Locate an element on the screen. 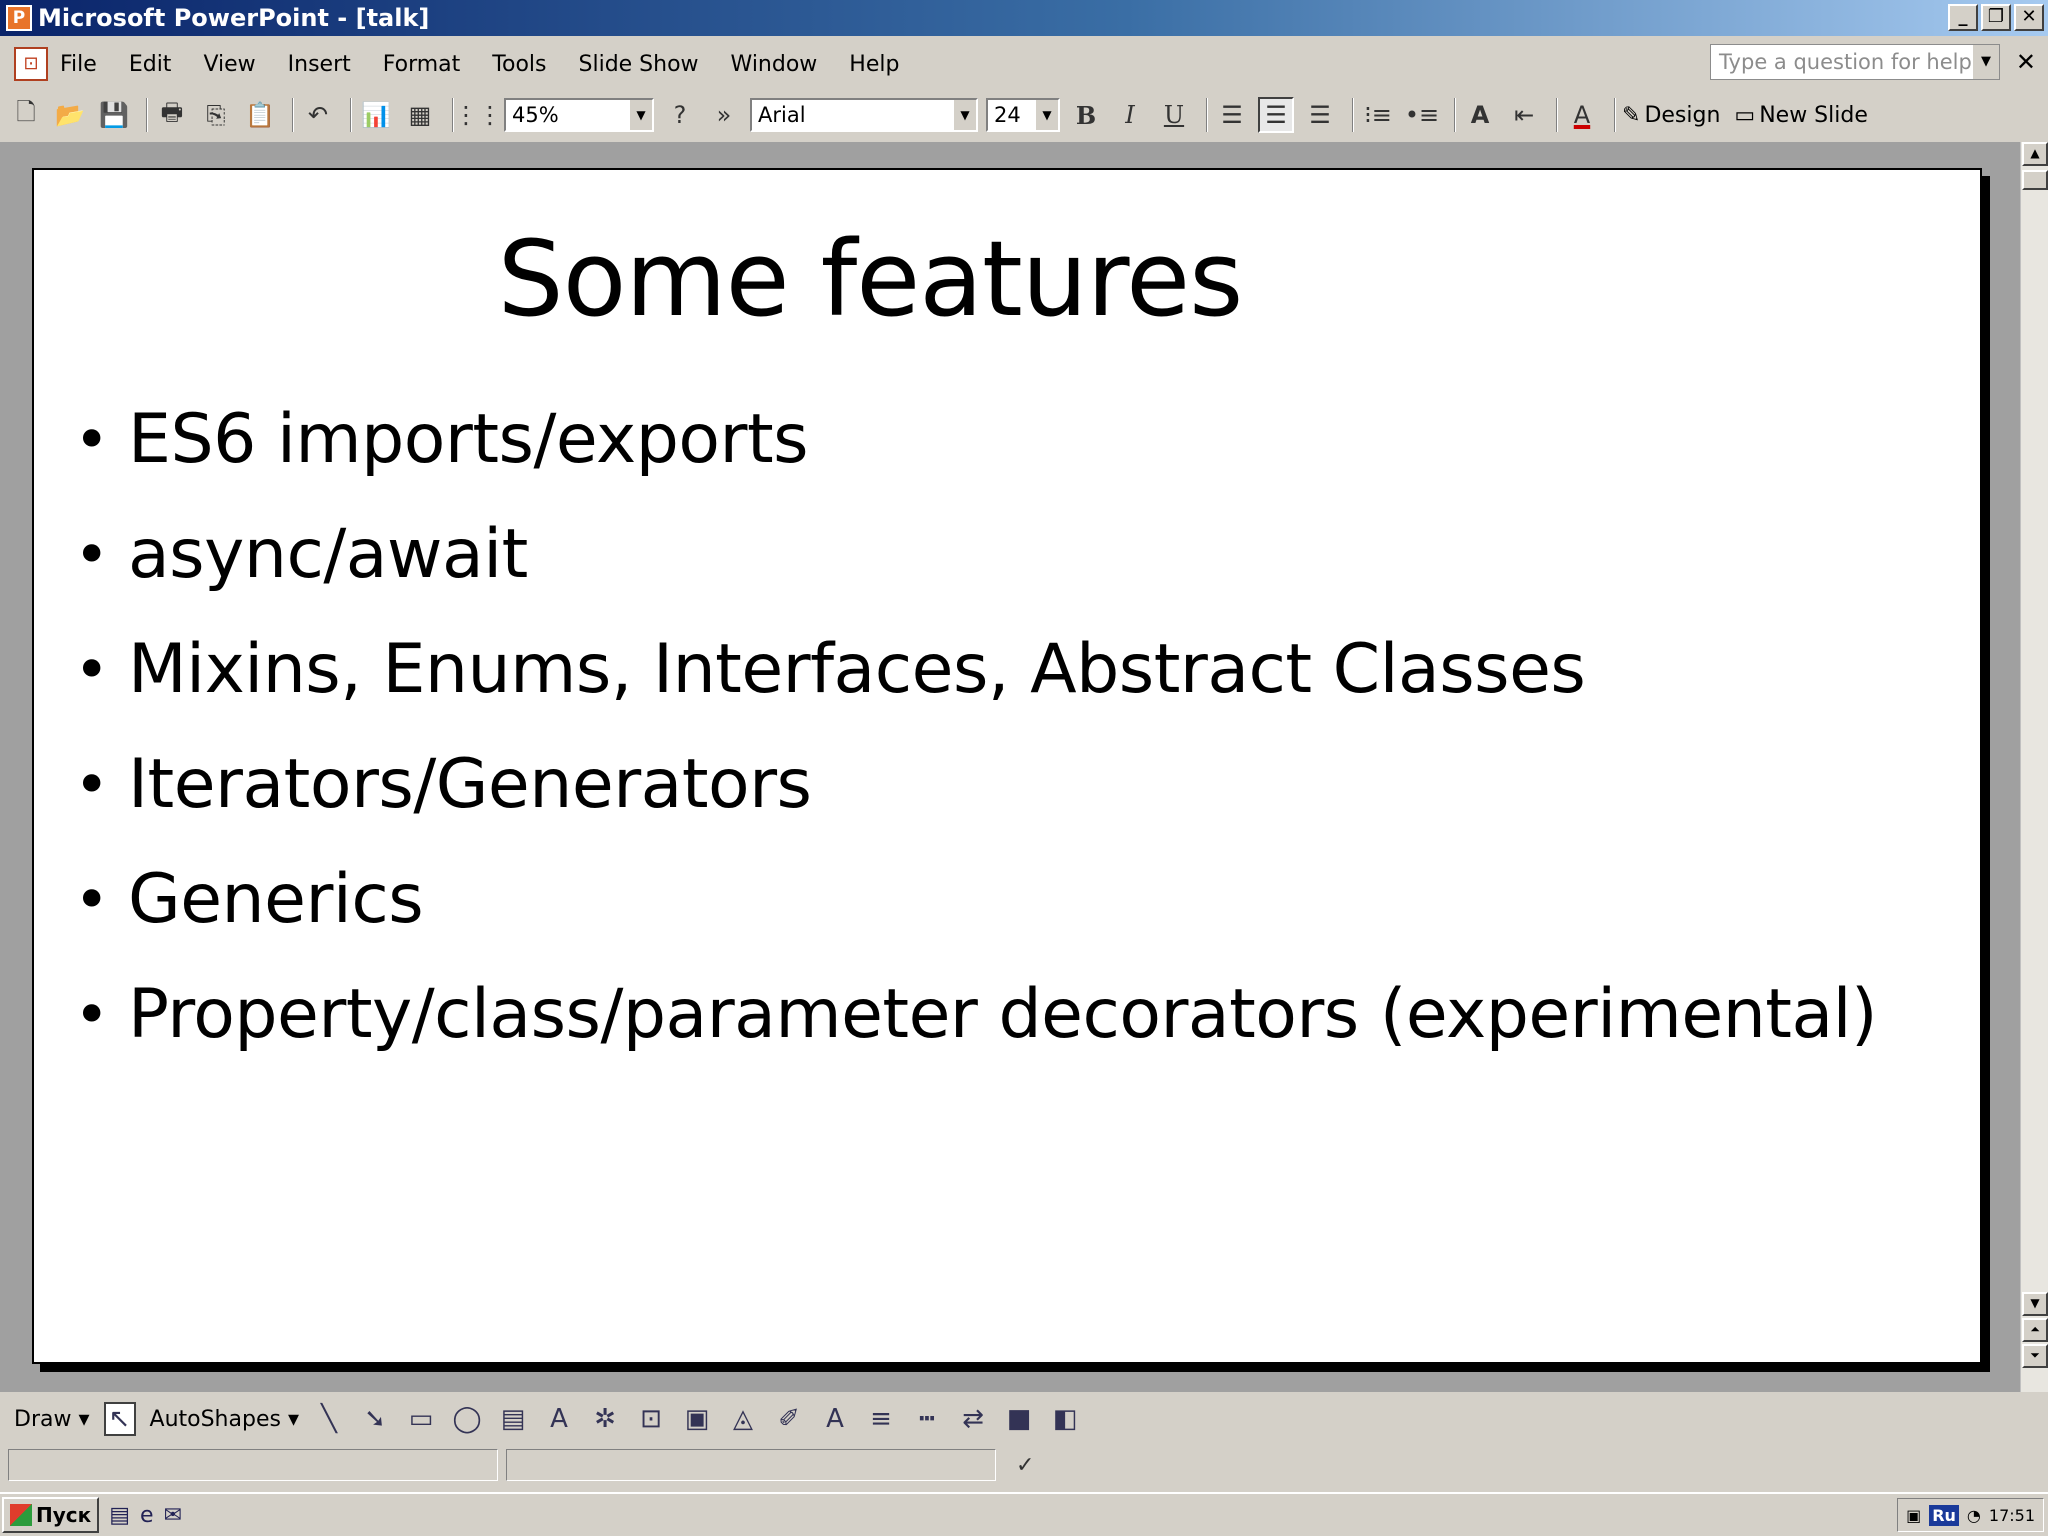  text-box-icon: ▤ is located at coordinates (513, 1419).